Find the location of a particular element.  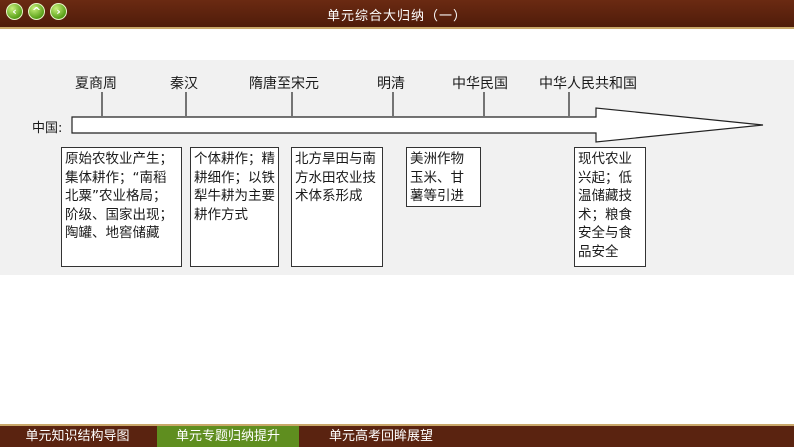

bottom-nav: 单元知识结构导图 单元专题归纳提升 单元高考回眸展望 is located at coordinates (397, 435).